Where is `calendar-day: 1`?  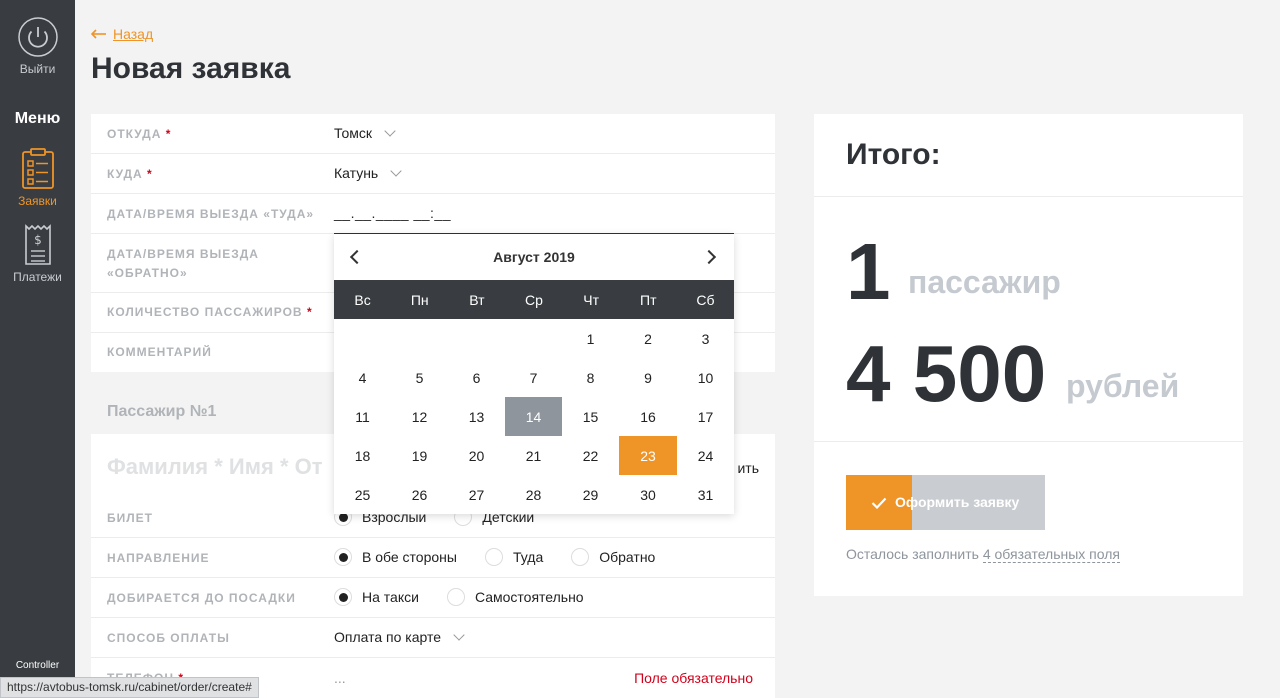 calendar-day: 1 is located at coordinates (590, 338).